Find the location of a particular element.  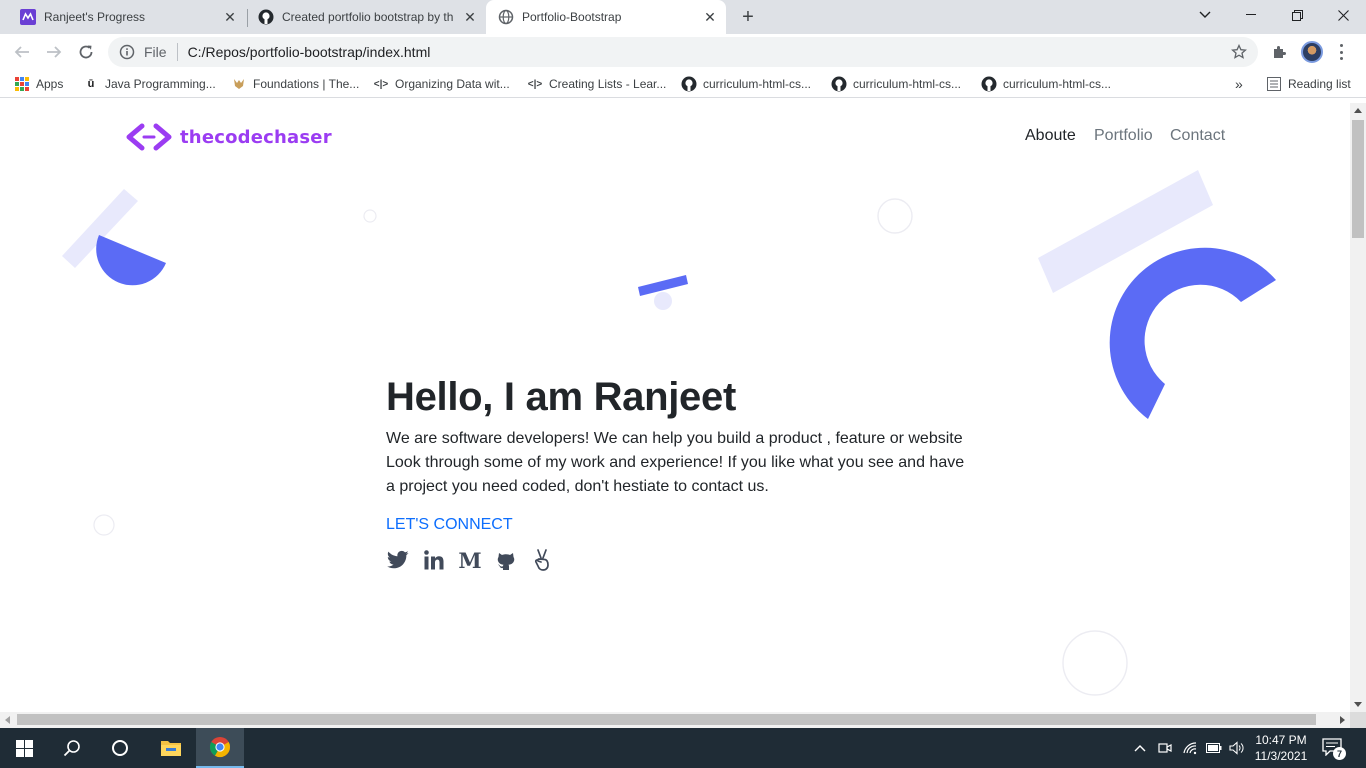

profile-avatar is located at coordinates (1312, 52).